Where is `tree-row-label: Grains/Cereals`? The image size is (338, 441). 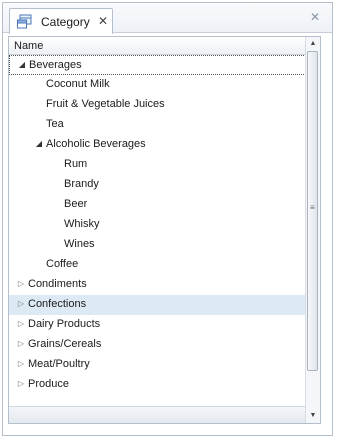 tree-row-label: Grains/Cereals is located at coordinates (65, 344).